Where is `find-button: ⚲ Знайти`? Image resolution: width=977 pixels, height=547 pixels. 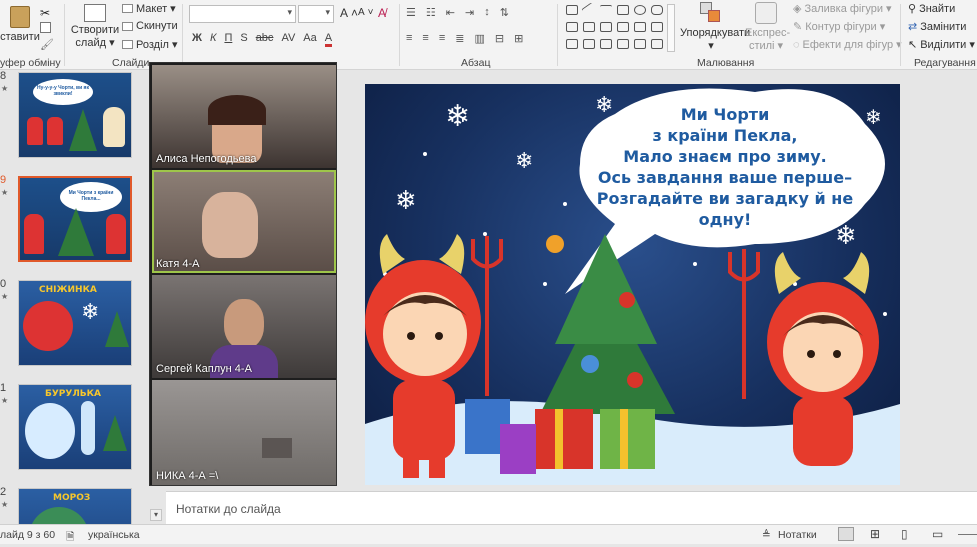 find-button: ⚲ Знайти is located at coordinates (932, 9).